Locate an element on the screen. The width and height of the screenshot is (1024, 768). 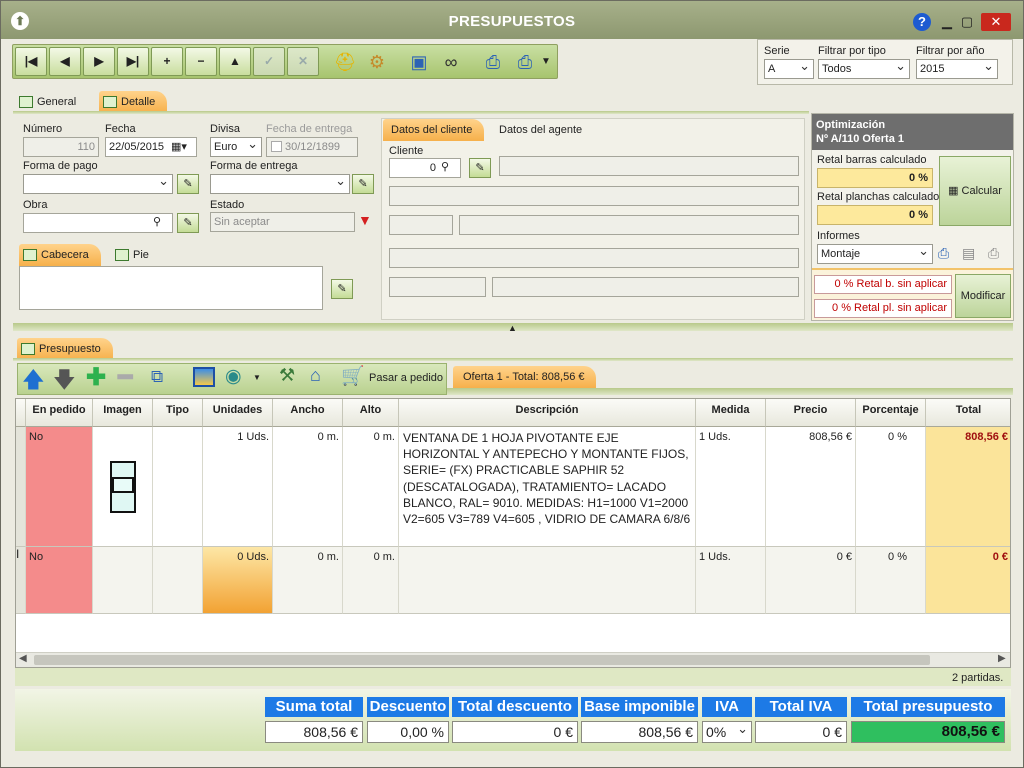
factory-icon: ⌂ is located at coordinates (315, 375).